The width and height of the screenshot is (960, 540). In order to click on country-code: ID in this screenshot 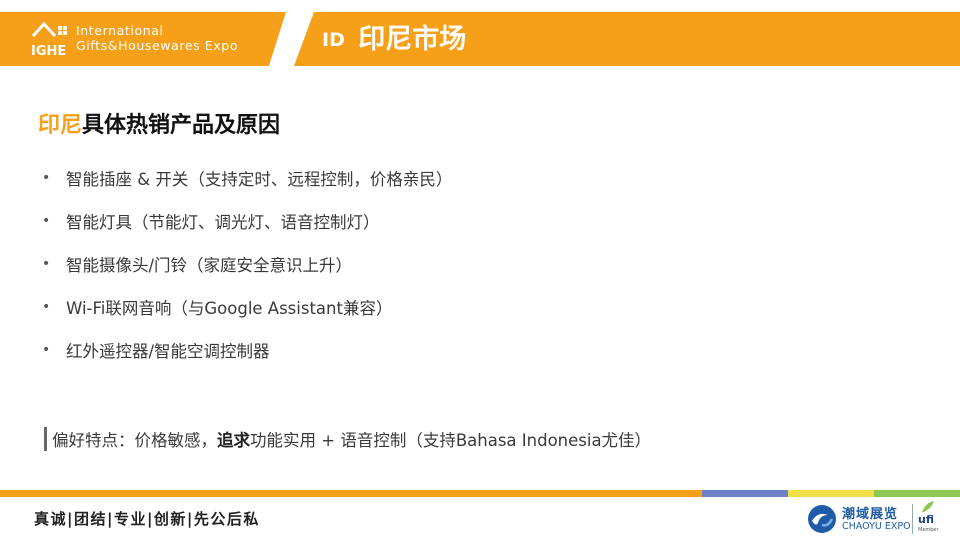, I will do `click(333, 40)`.